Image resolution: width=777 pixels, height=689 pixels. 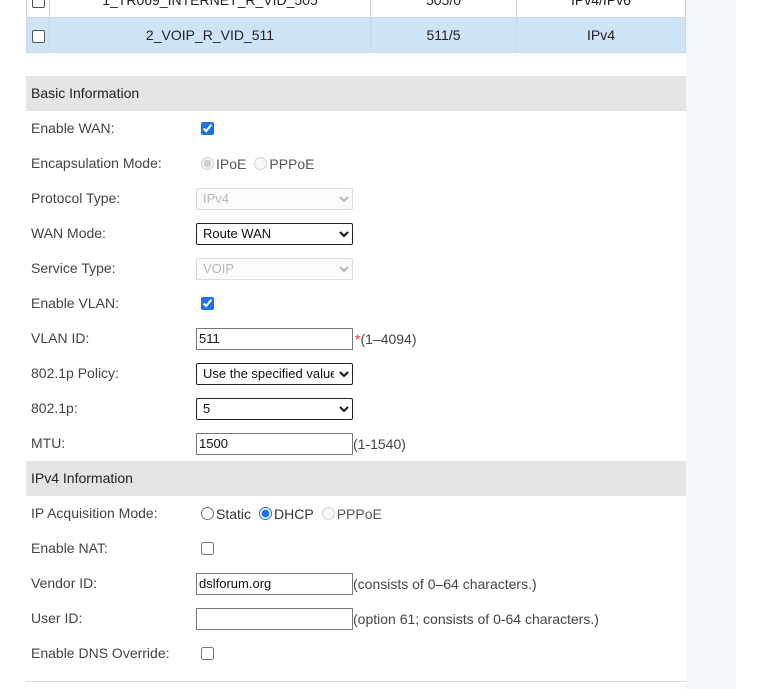 I want to click on right-page-strip, so click(x=711, y=344).